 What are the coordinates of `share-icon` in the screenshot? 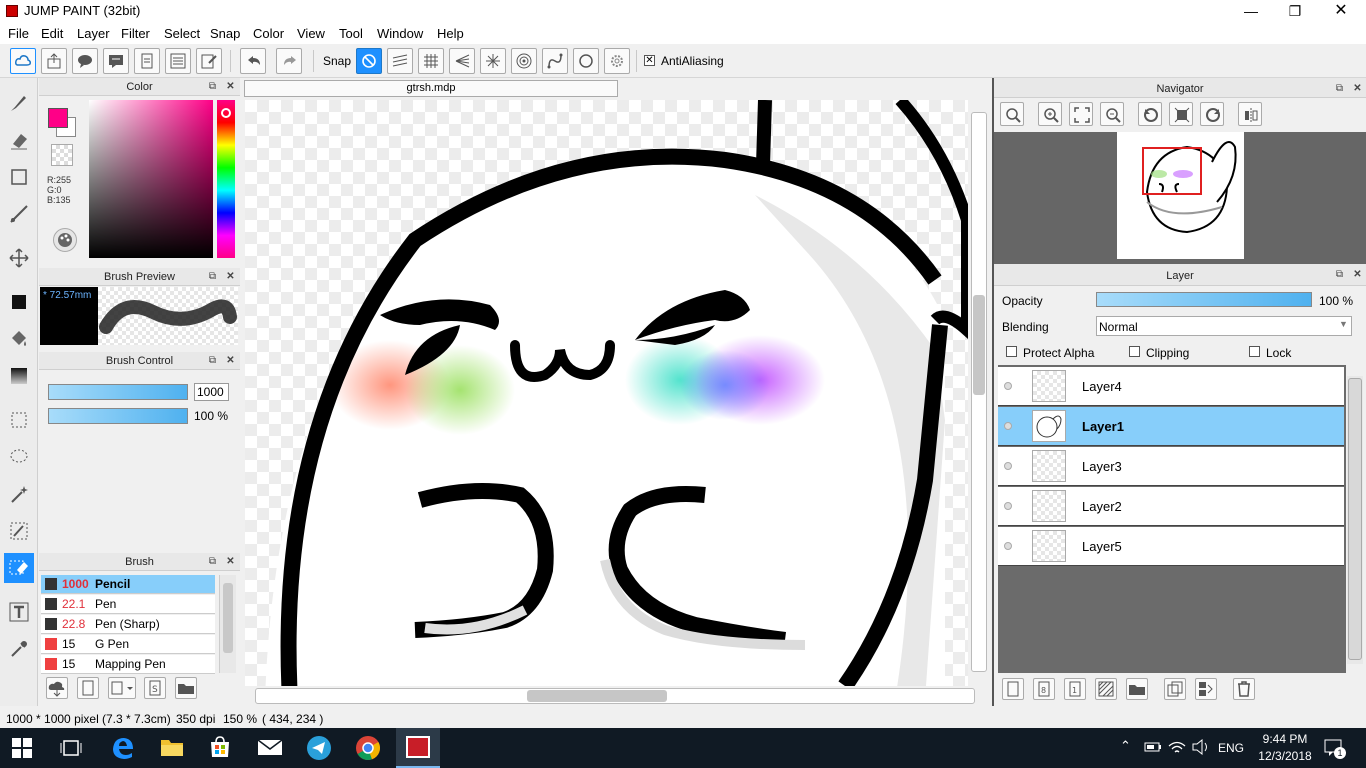 It's located at (54, 61).